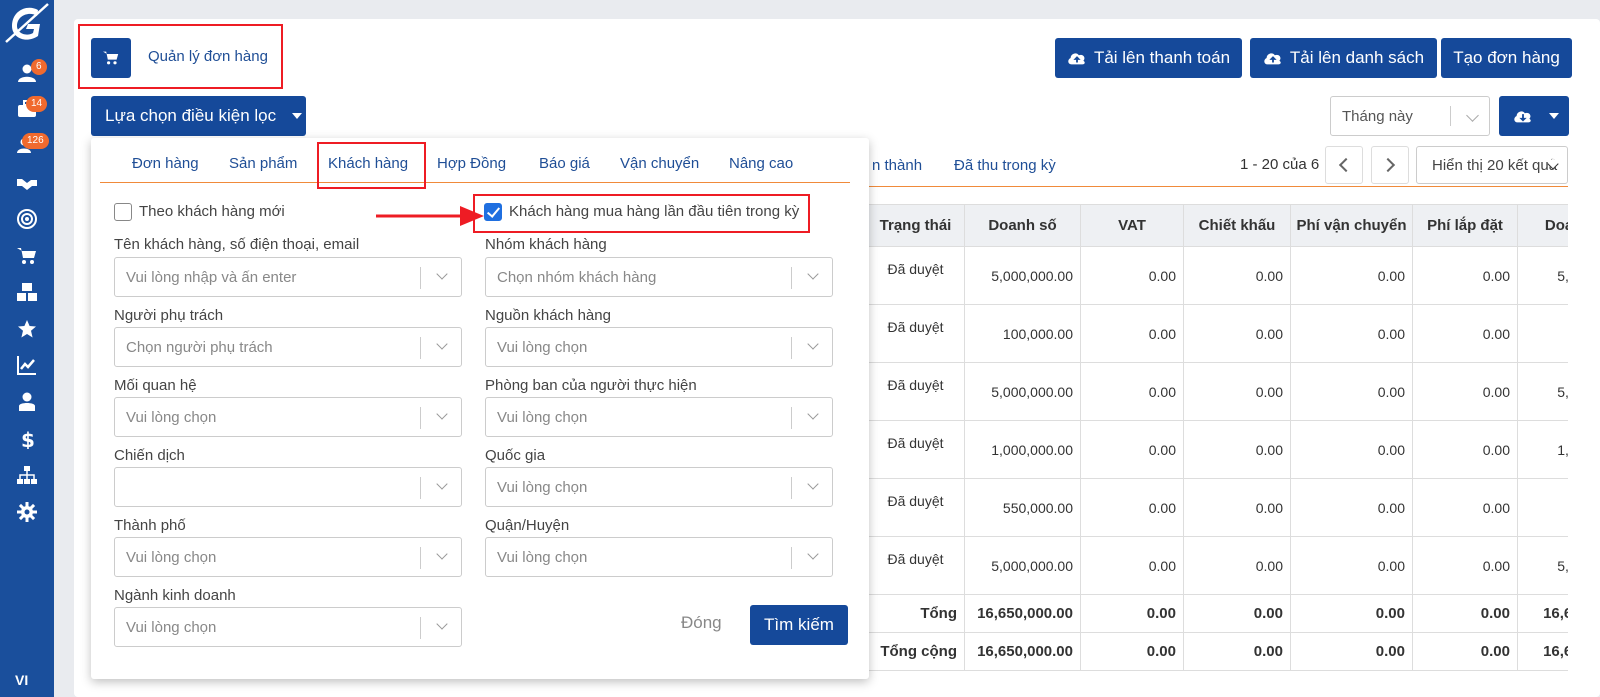 This screenshot has width=1600, height=697. Describe the element at coordinates (659, 487) in the screenshot. I see `country-select: Vui lòng chọn` at that location.